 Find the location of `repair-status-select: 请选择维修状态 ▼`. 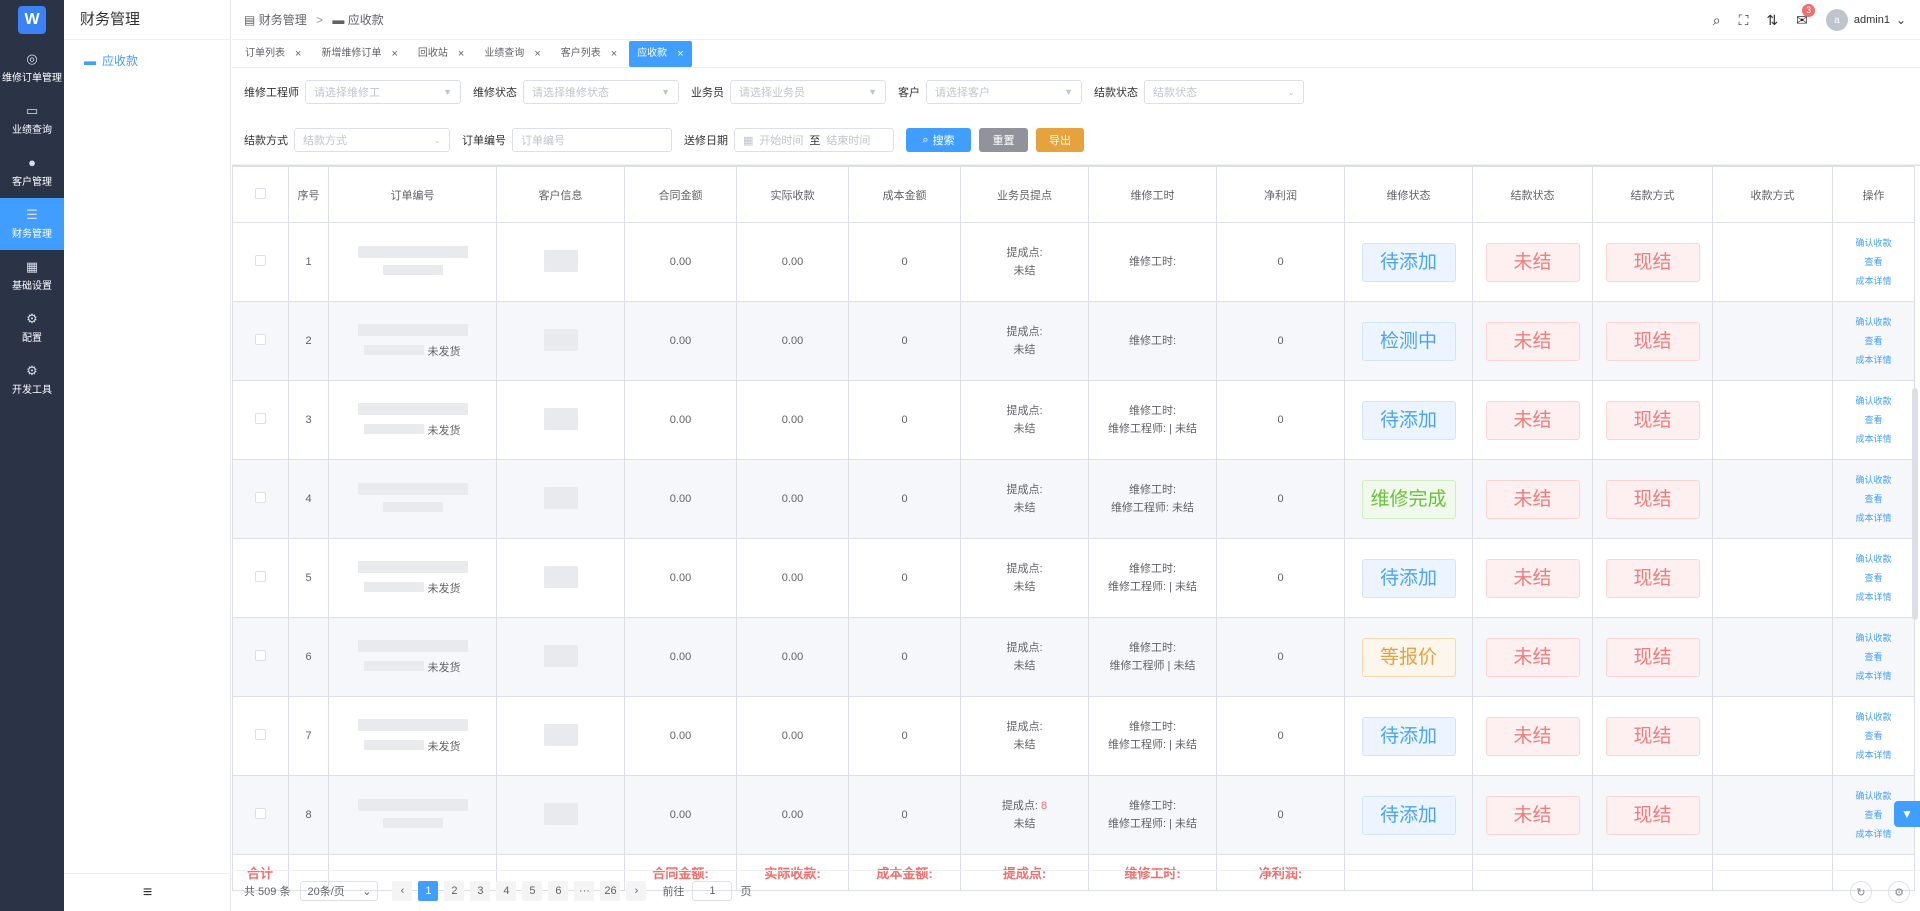

repair-status-select: 请选择维修状态 ▼ is located at coordinates (601, 92).